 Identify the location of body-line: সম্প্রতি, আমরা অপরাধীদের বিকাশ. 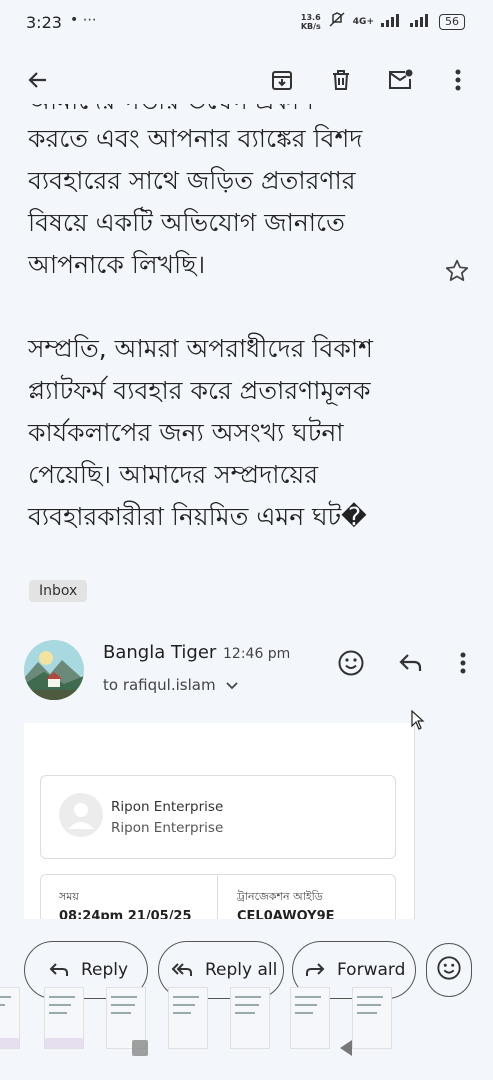
(200, 348).